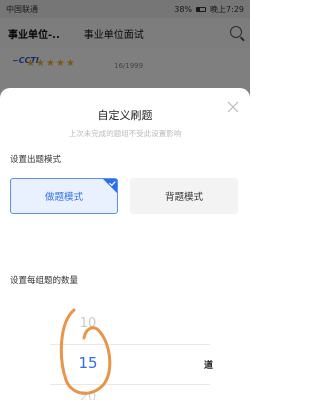 The height and width of the screenshot is (400, 320). Describe the element at coordinates (36, 160) in the screenshot. I see `mode-section-label: 设置出题模式` at that location.